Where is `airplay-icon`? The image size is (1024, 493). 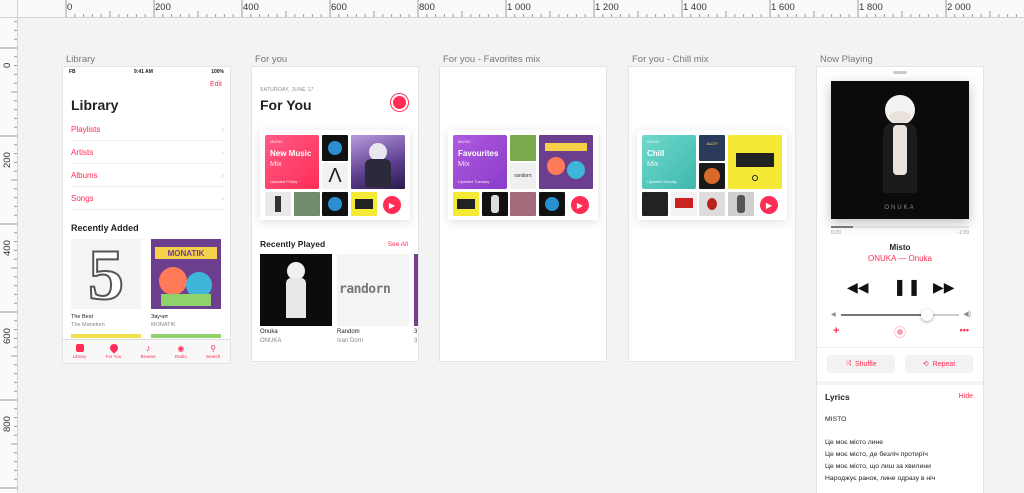
airplay-icon is located at coordinates (900, 332).